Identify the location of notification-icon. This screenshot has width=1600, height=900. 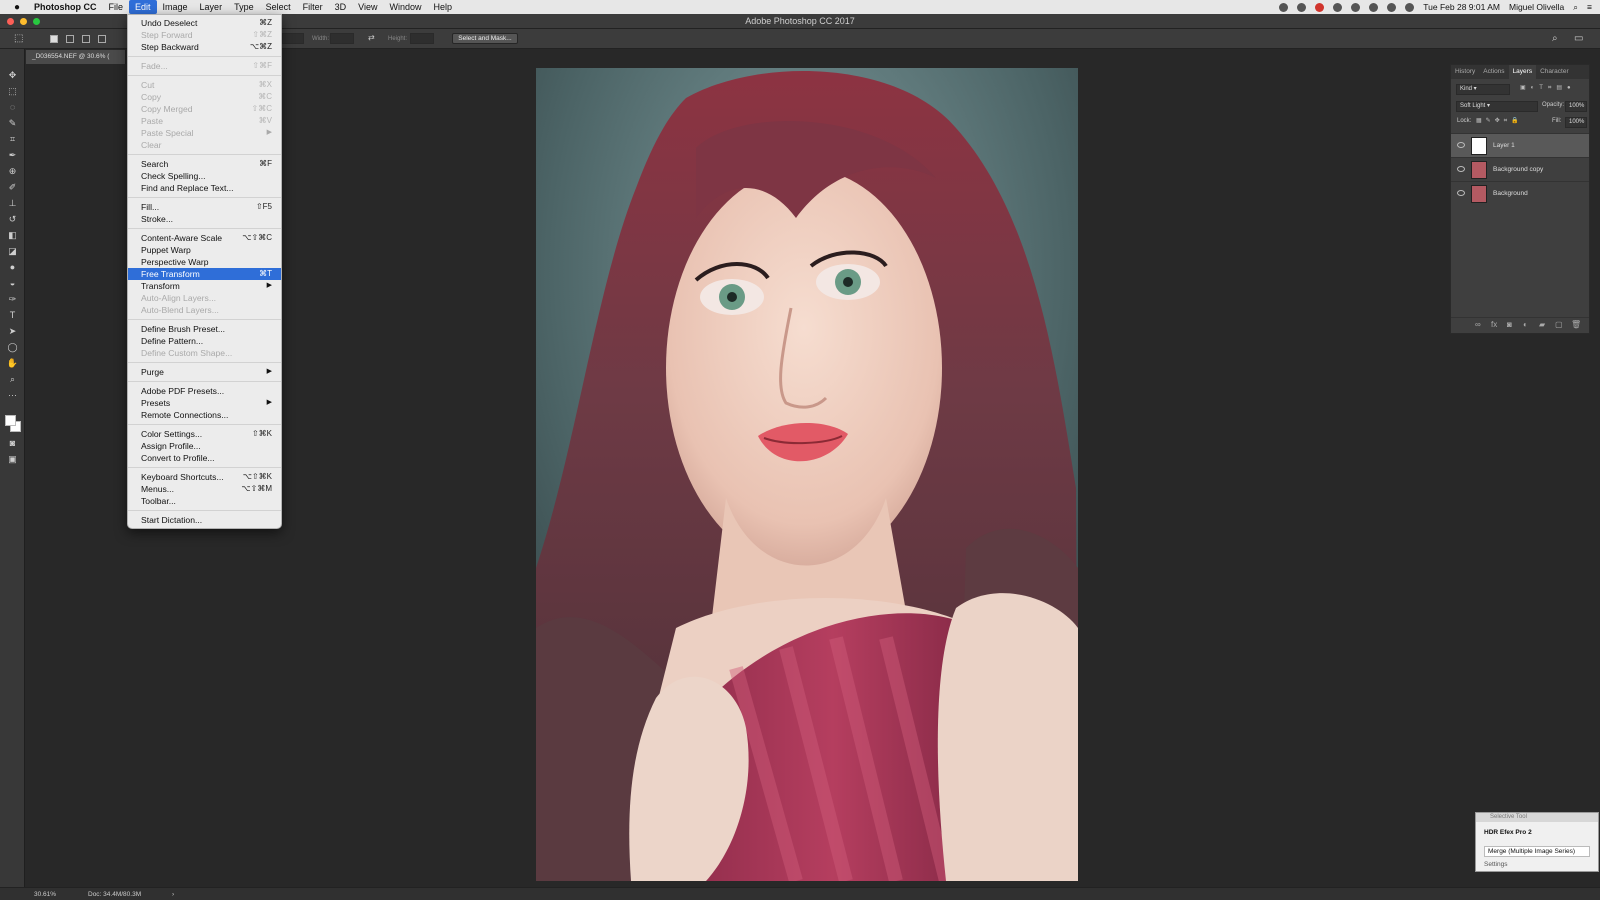
(1320, 7).